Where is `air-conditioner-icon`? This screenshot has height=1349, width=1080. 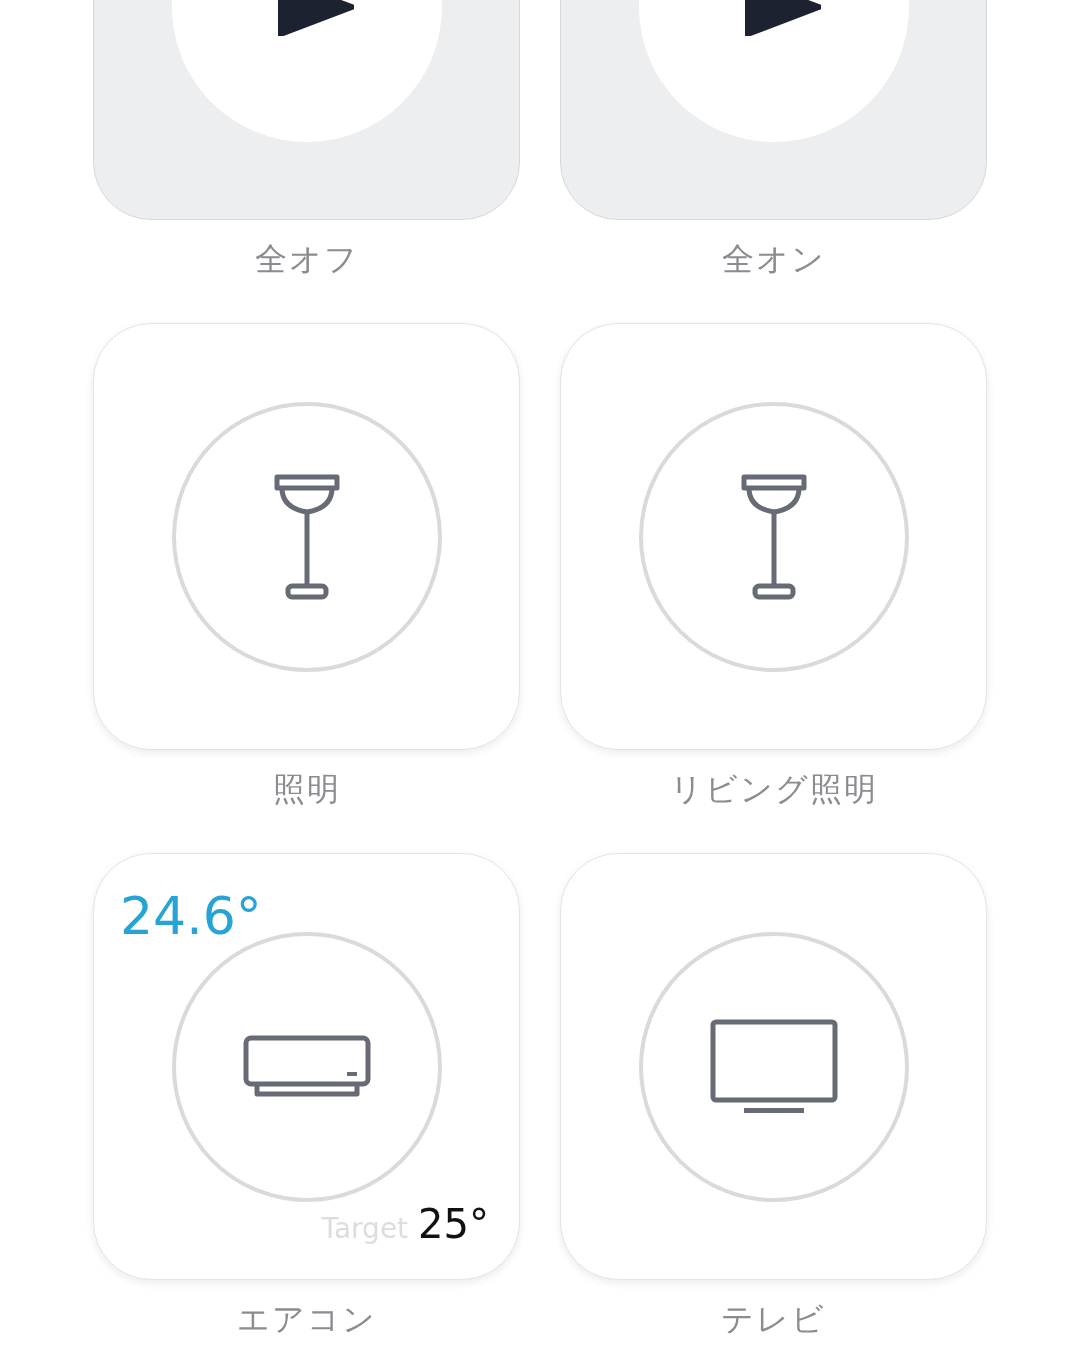
air-conditioner-icon is located at coordinates (306, 1066).